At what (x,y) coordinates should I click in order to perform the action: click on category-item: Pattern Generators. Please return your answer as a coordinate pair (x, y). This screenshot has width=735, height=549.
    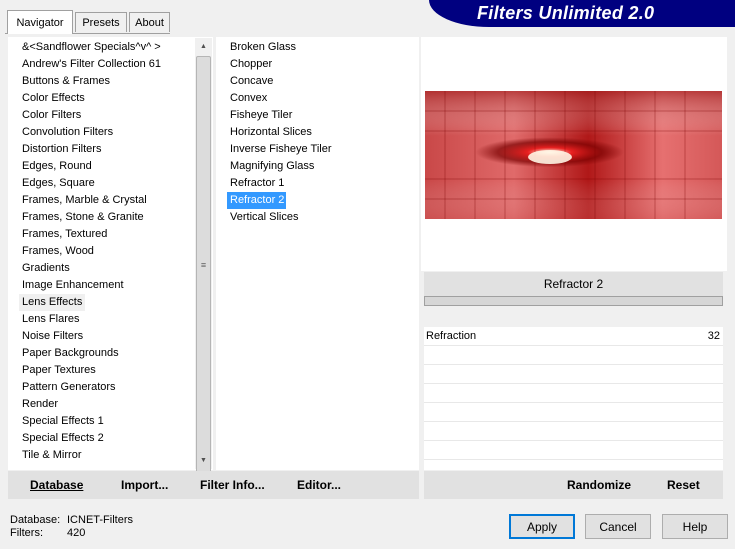
    Looking at the image, I should click on (110, 387).